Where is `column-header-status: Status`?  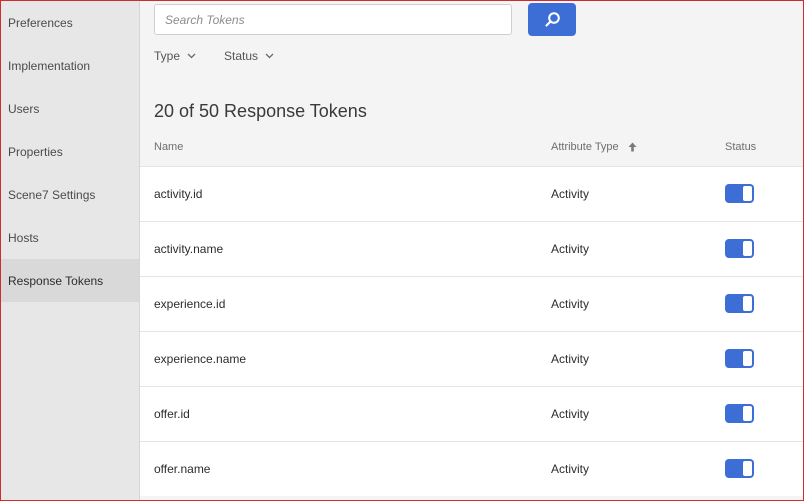
column-header-status: Status is located at coordinates (740, 147).